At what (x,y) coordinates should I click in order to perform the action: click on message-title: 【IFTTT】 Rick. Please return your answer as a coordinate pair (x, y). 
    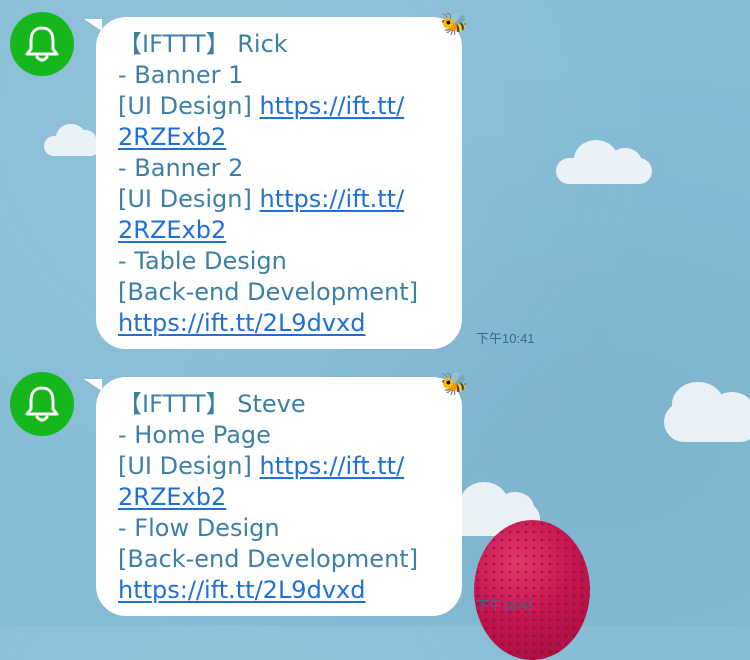
    Looking at the image, I should click on (203, 44).